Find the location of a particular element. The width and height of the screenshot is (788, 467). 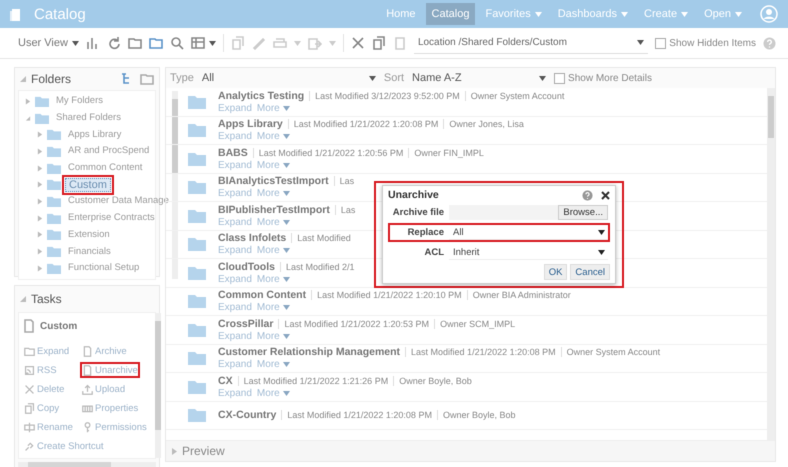

tree-item: Financials is located at coordinates (89, 251).